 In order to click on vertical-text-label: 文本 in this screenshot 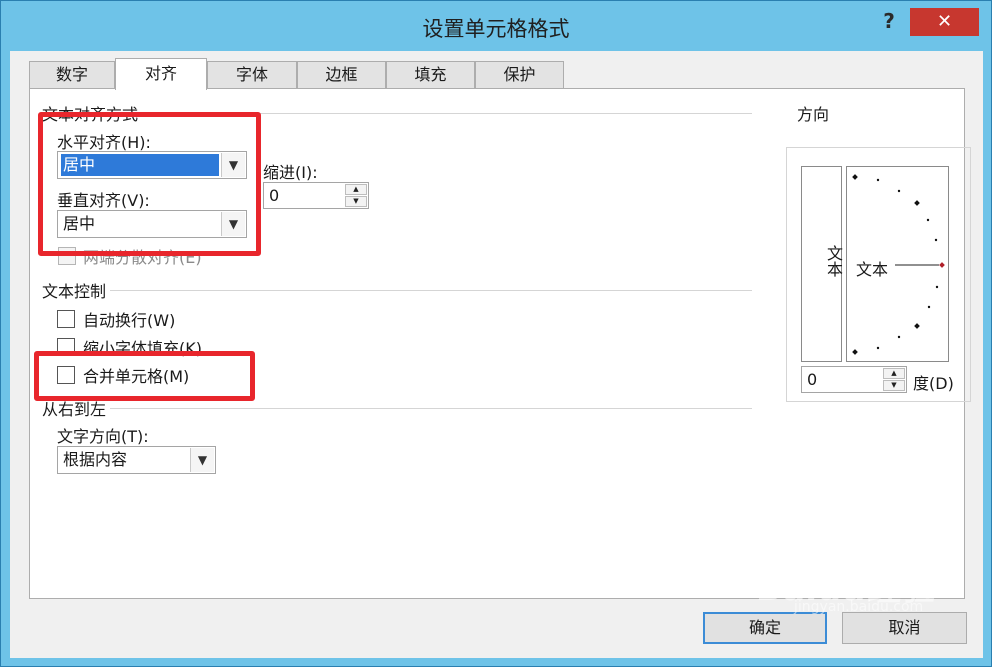, I will do `click(833, 261)`.